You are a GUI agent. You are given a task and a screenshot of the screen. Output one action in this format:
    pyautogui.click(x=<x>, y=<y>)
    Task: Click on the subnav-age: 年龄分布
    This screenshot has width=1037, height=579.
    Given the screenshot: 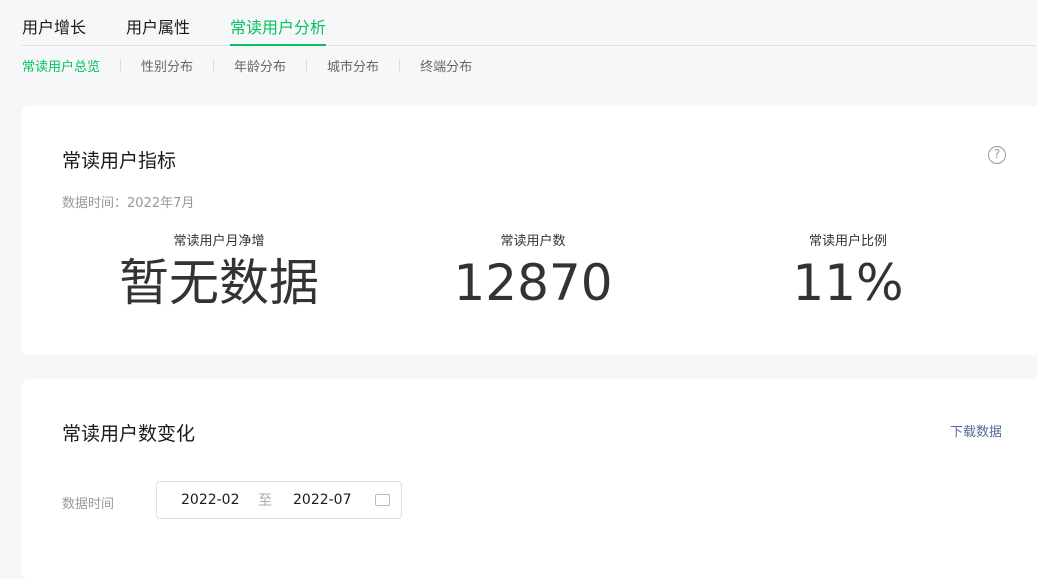 What is the action you would take?
    pyautogui.click(x=260, y=65)
    